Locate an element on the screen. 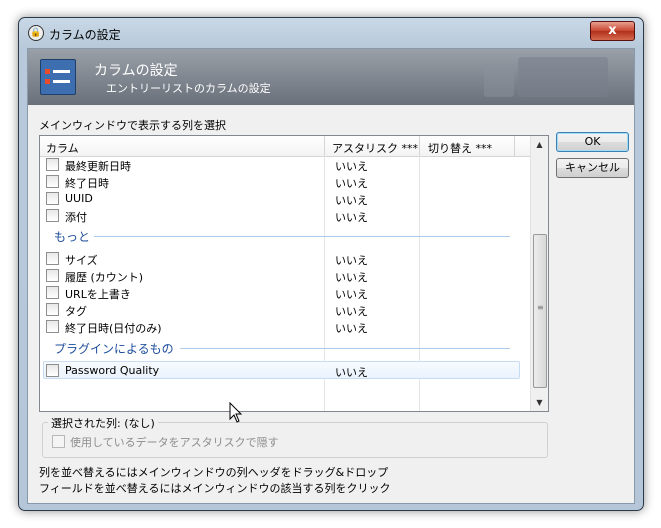 This screenshot has height=528, width=661. column-name: 添付 is located at coordinates (76, 217).